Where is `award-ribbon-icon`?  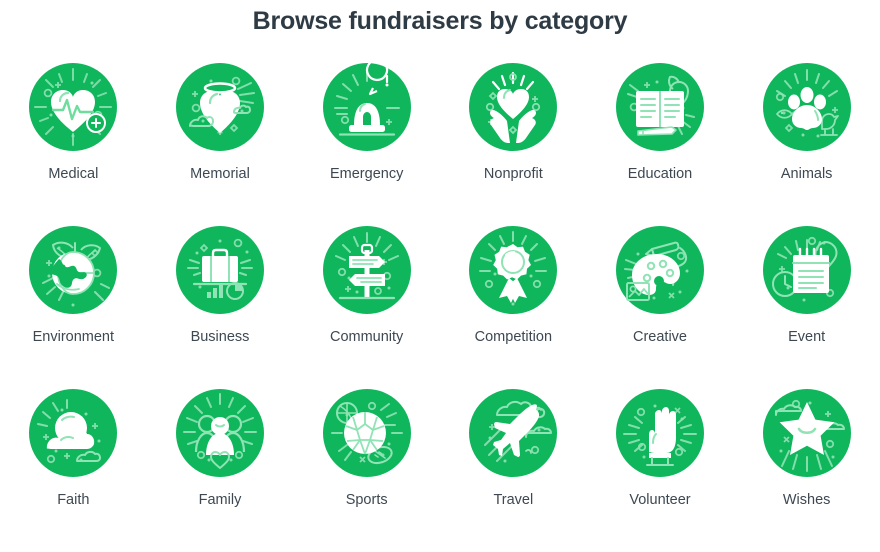 award-ribbon-icon is located at coordinates (513, 270).